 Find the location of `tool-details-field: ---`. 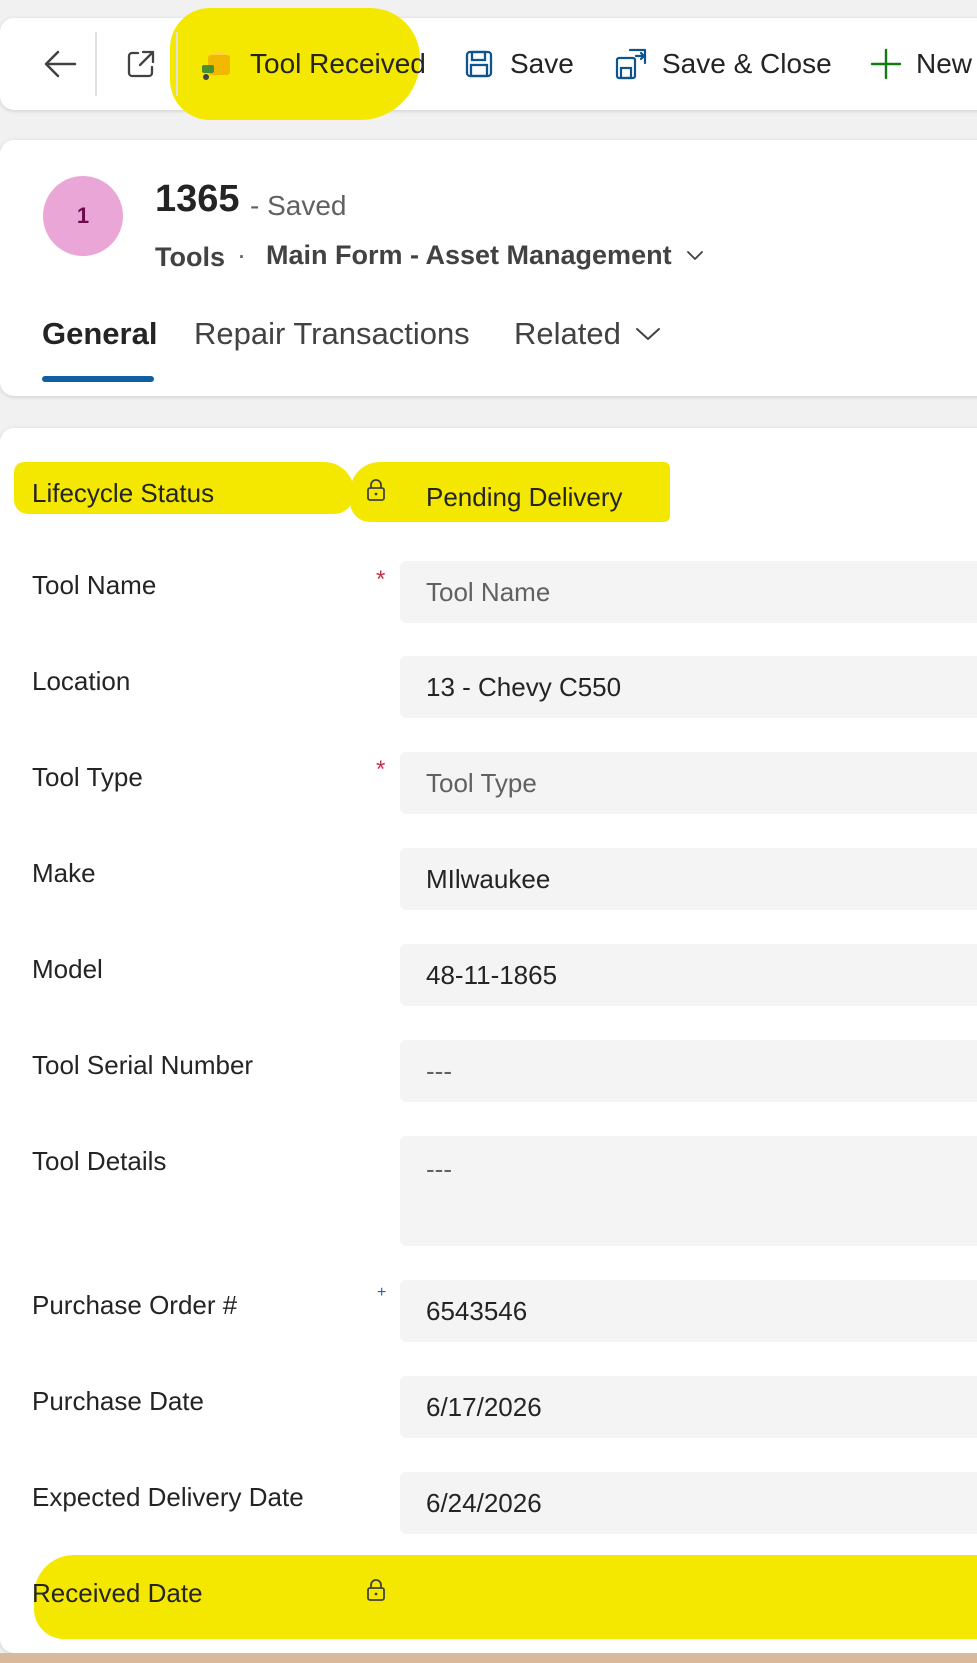

tool-details-field: --- is located at coordinates (688, 1191).